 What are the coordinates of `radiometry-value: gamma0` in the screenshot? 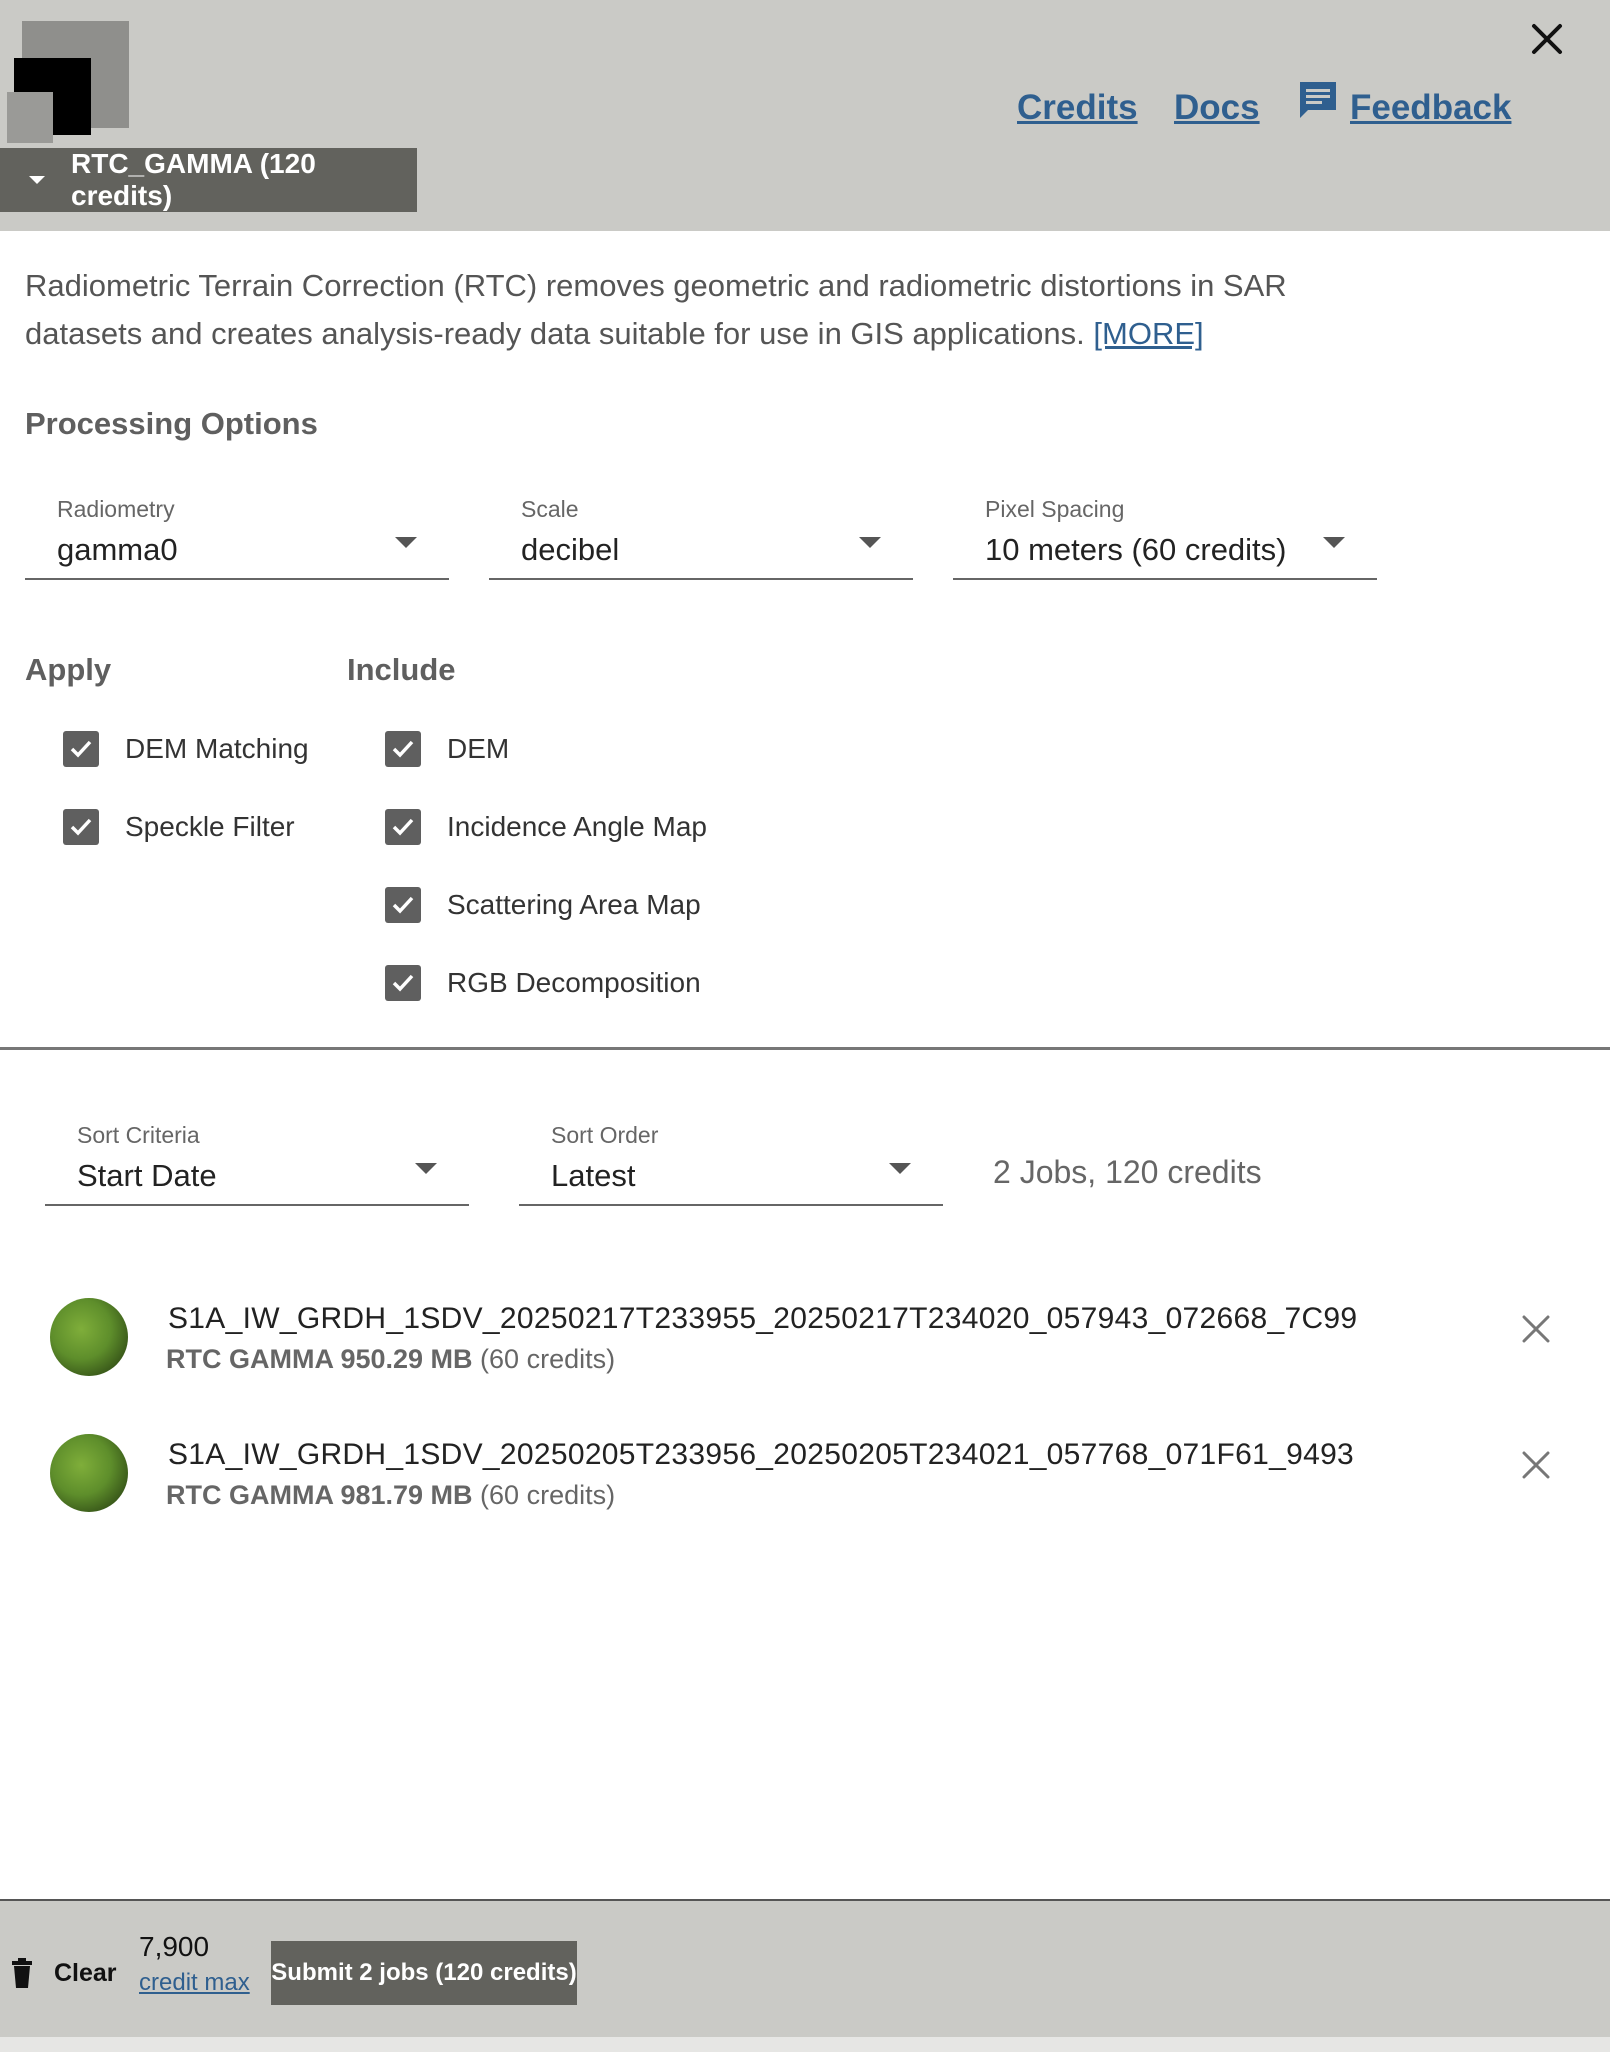 It's located at (117, 549).